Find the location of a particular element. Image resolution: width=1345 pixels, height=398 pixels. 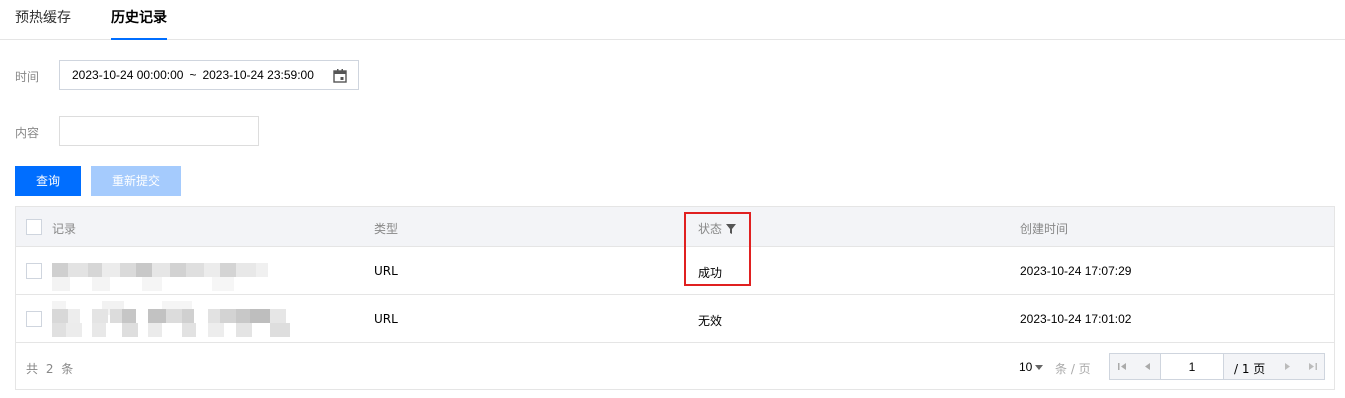

column-status: 状态 is located at coordinates (717, 228).